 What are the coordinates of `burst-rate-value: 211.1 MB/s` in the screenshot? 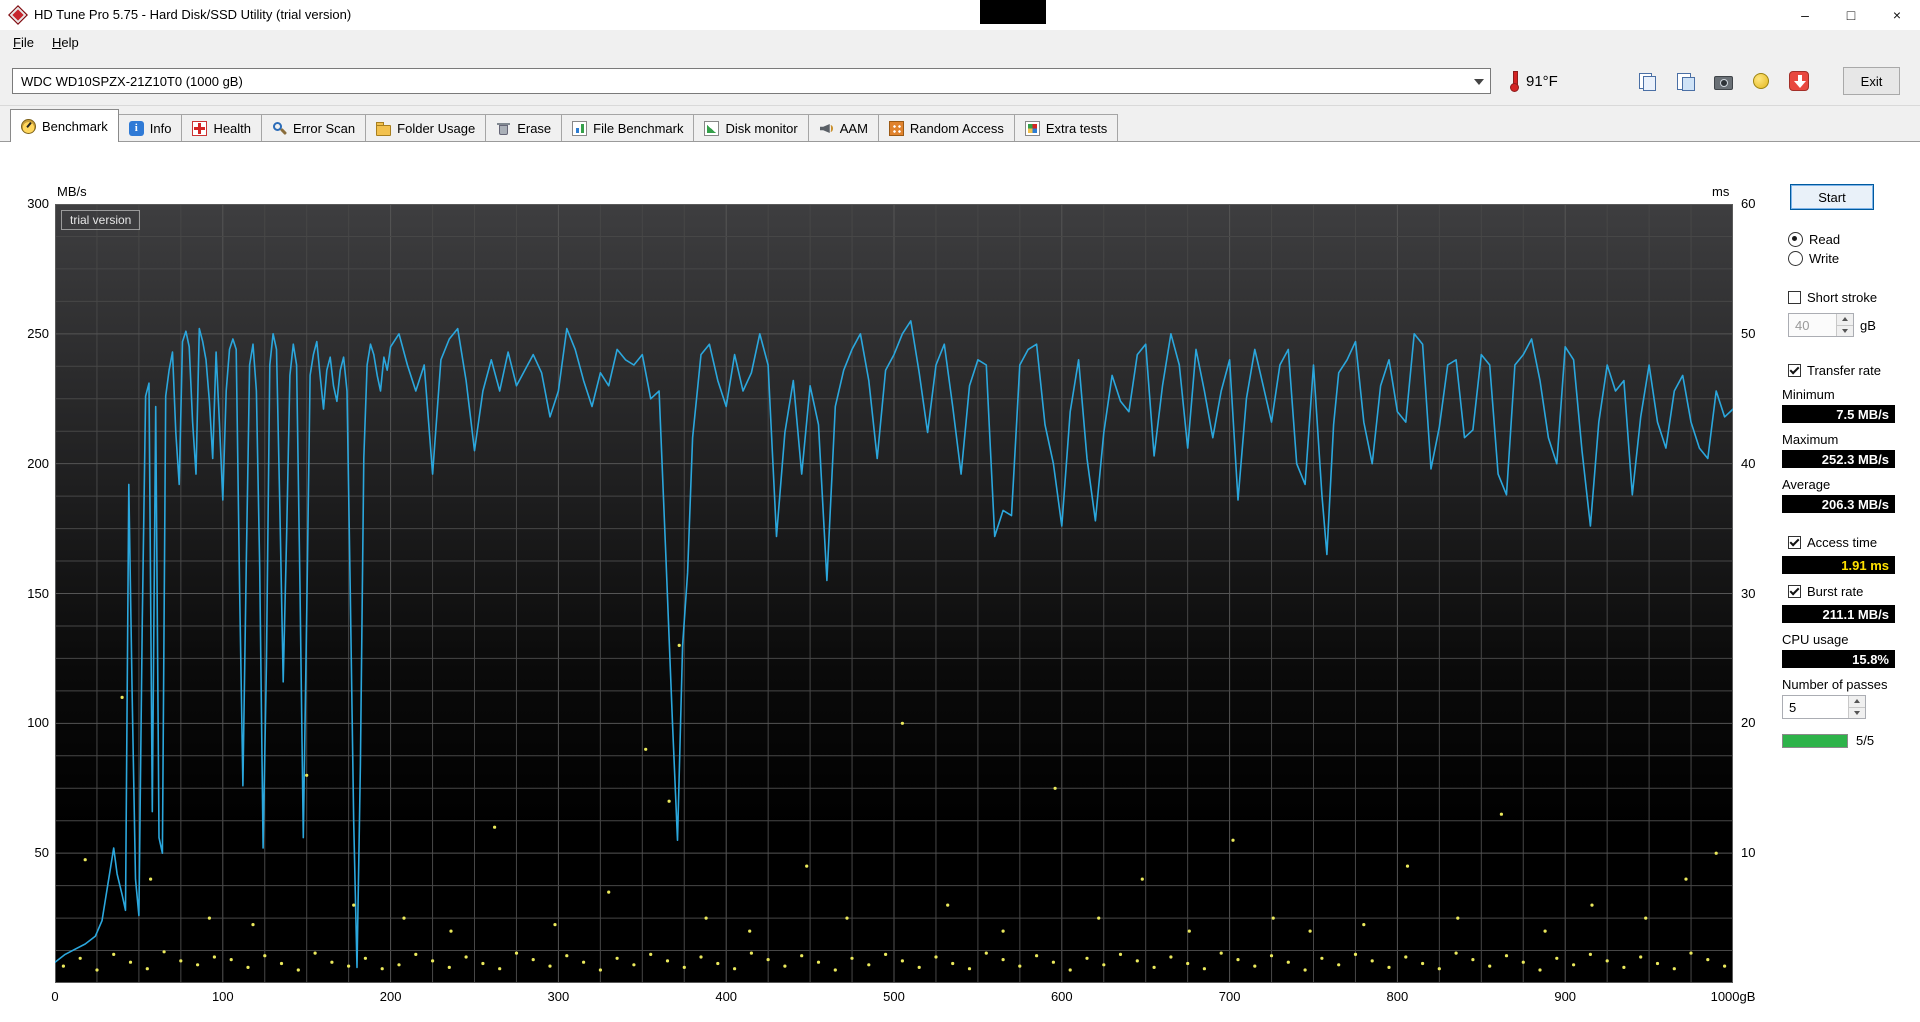 It's located at (1838, 614).